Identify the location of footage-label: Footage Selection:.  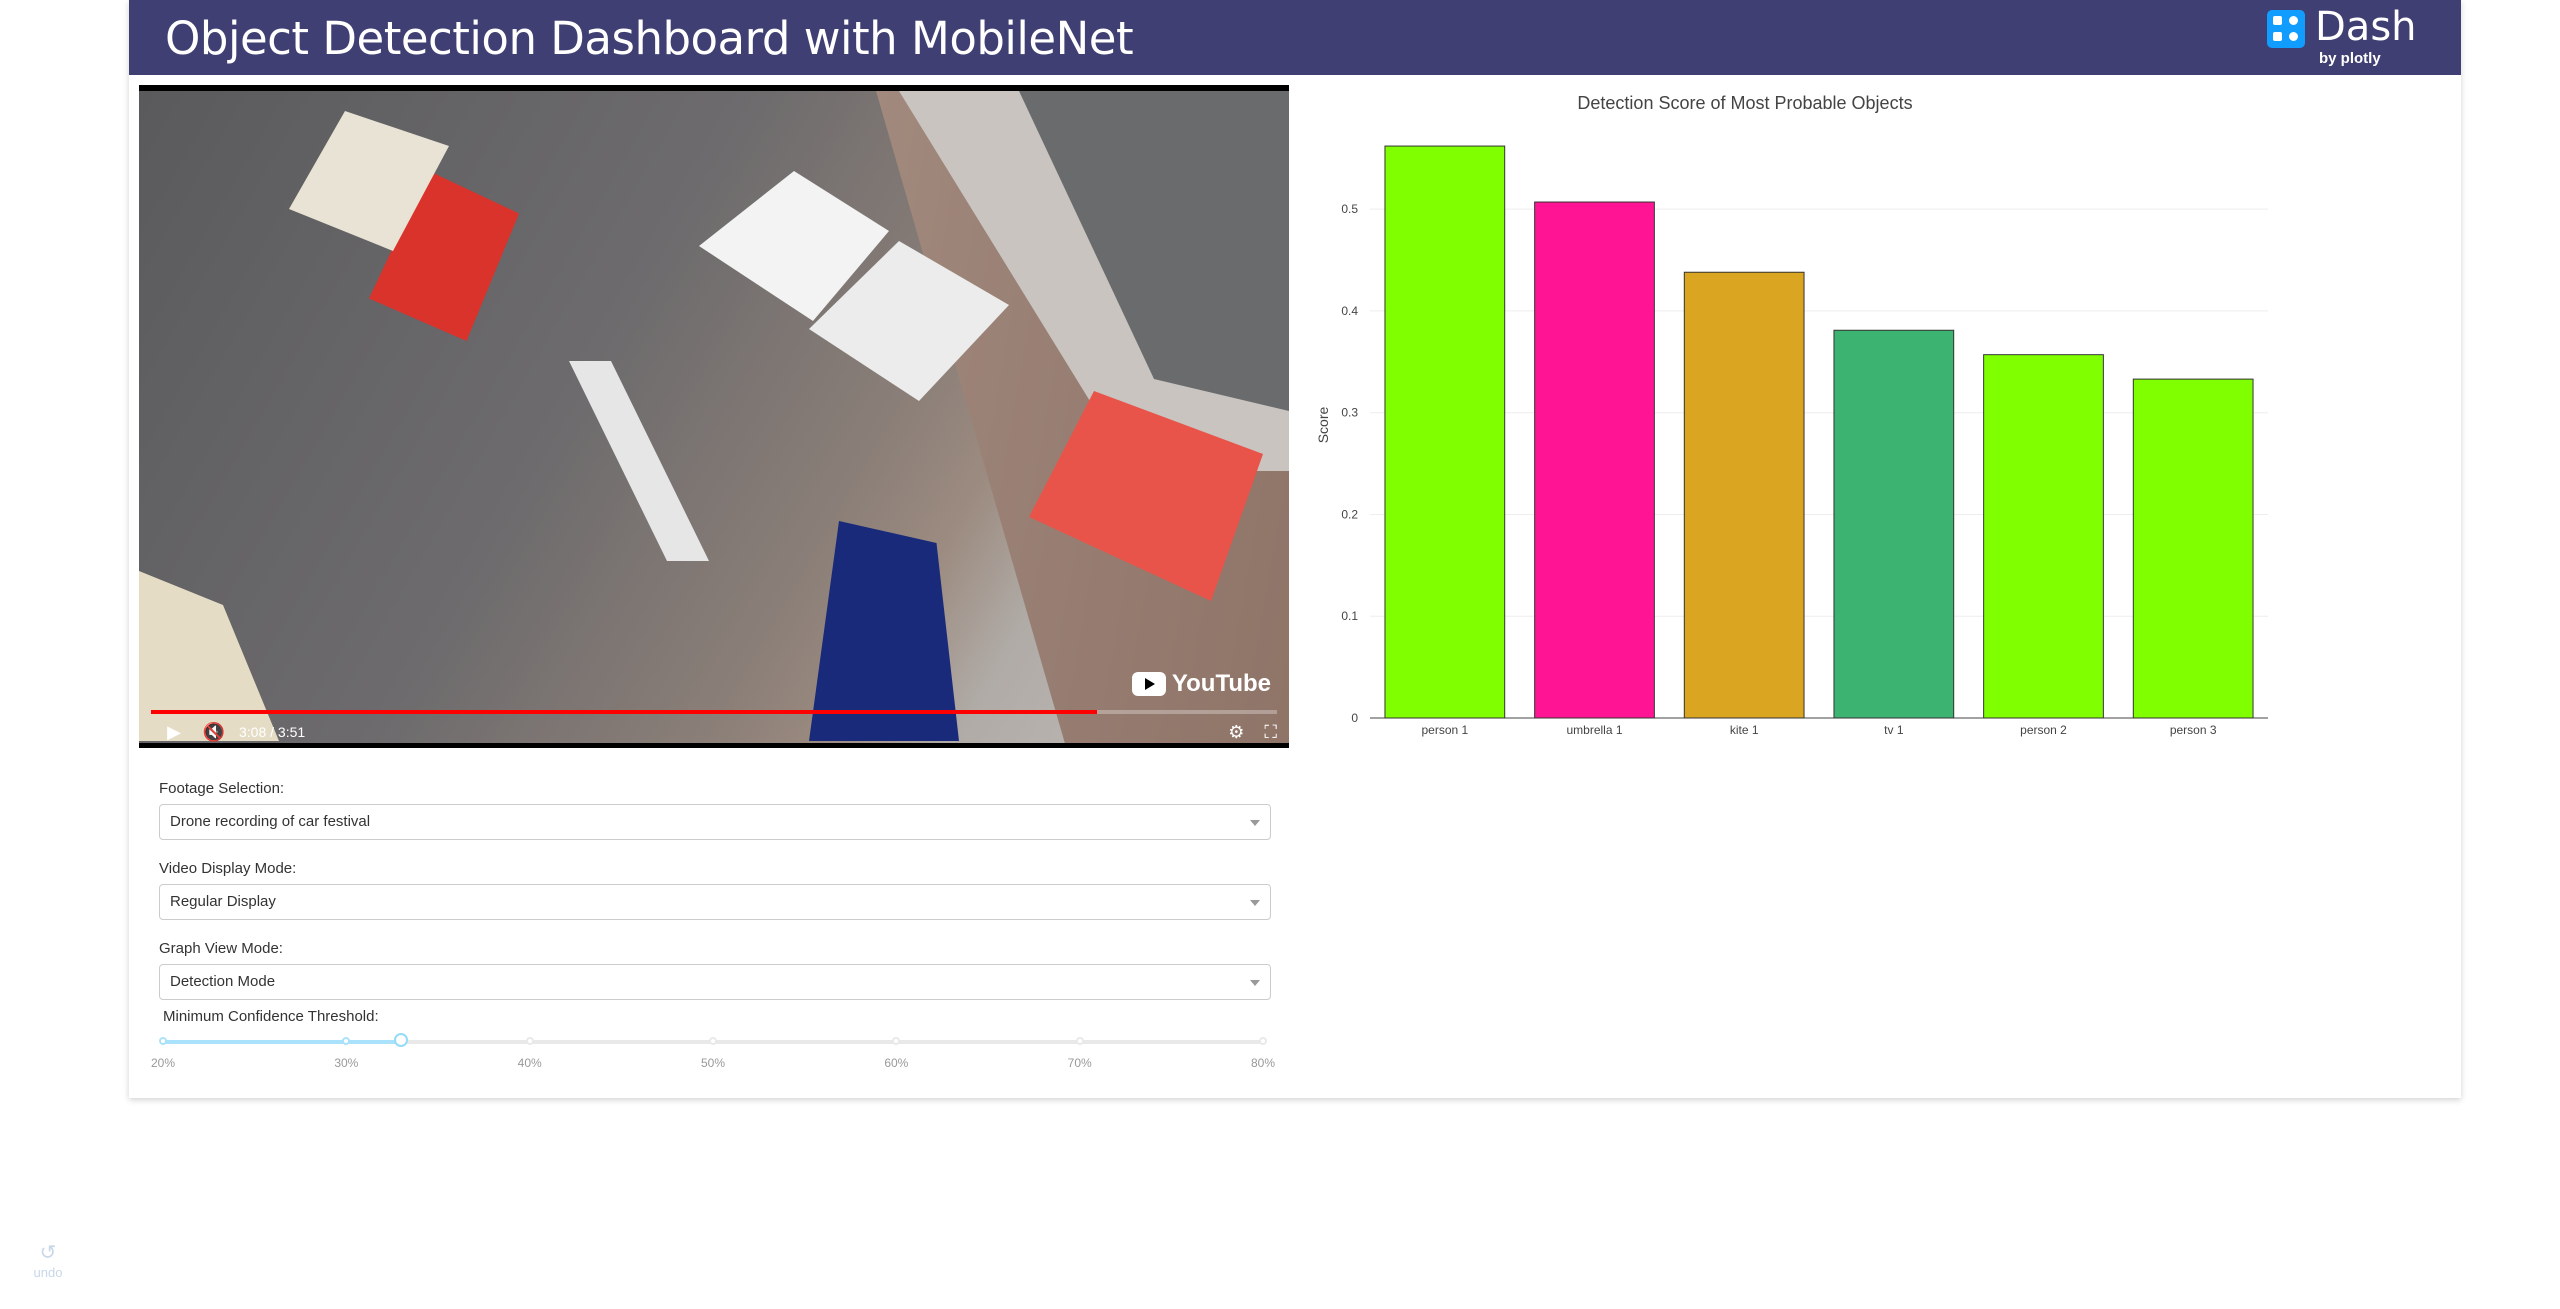
(222, 788).